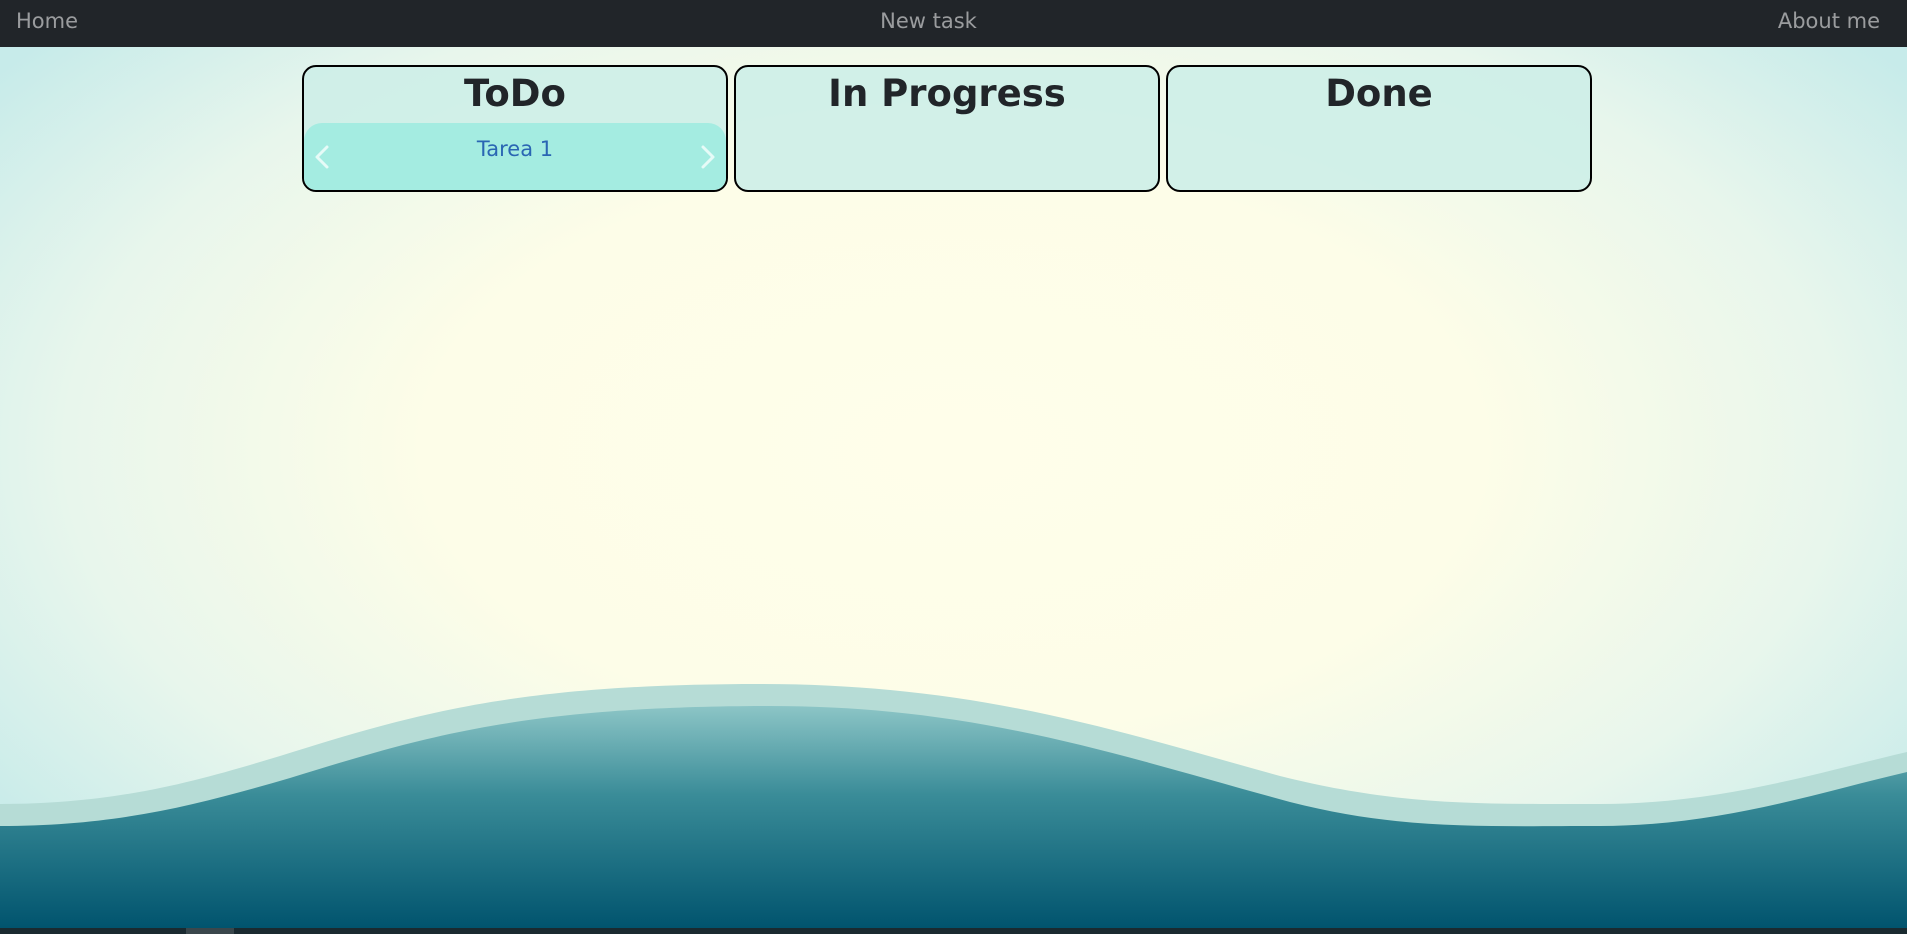 The height and width of the screenshot is (934, 1907). I want to click on nav-about-link: About me, so click(1829, 23).